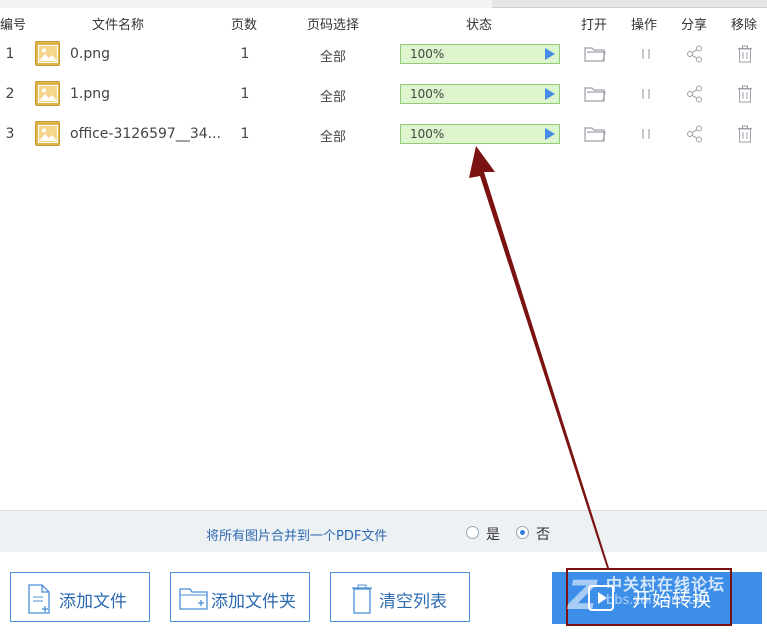  What do you see at coordinates (383, 54) in the screenshot?
I see `table-row: 1 0.png 1 全部 100%` at bounding box center [383, 54].